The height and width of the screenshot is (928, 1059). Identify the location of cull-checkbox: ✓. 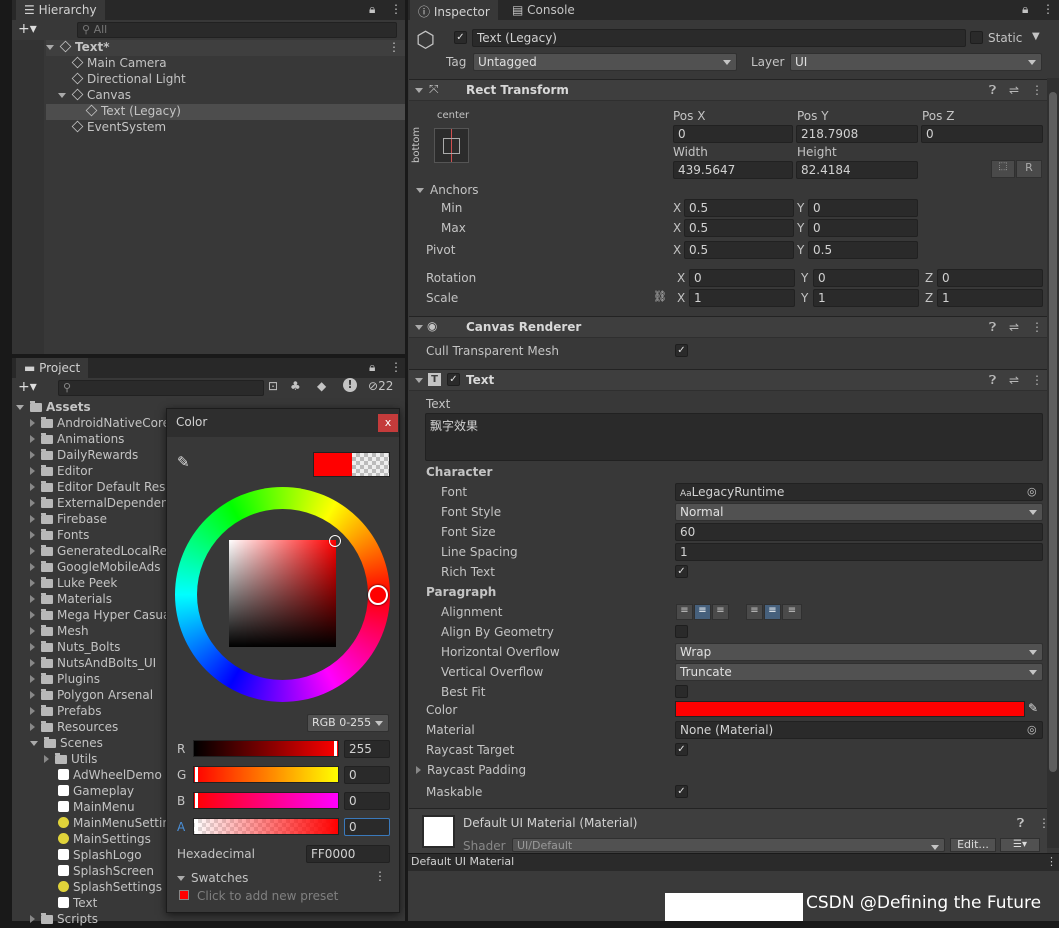
(681, 350).